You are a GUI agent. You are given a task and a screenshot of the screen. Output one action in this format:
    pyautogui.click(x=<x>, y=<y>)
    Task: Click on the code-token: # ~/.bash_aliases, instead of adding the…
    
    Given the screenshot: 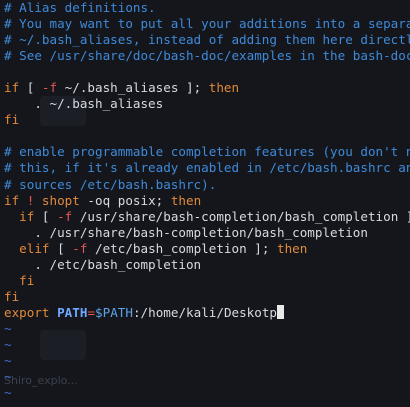 What is the action you would take?
    pyautogui.click(x=207, y=40)
    